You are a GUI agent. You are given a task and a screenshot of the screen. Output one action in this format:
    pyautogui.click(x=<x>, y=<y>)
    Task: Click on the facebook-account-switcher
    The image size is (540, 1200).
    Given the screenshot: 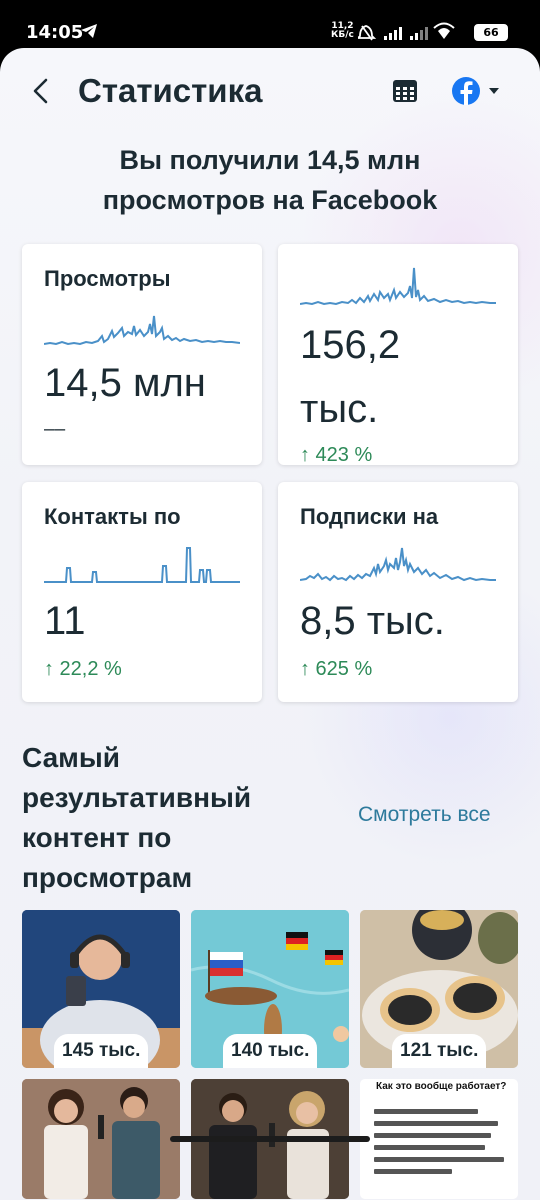 What is the action you would take?
    pyautogui.click(x=478, y=91)
    